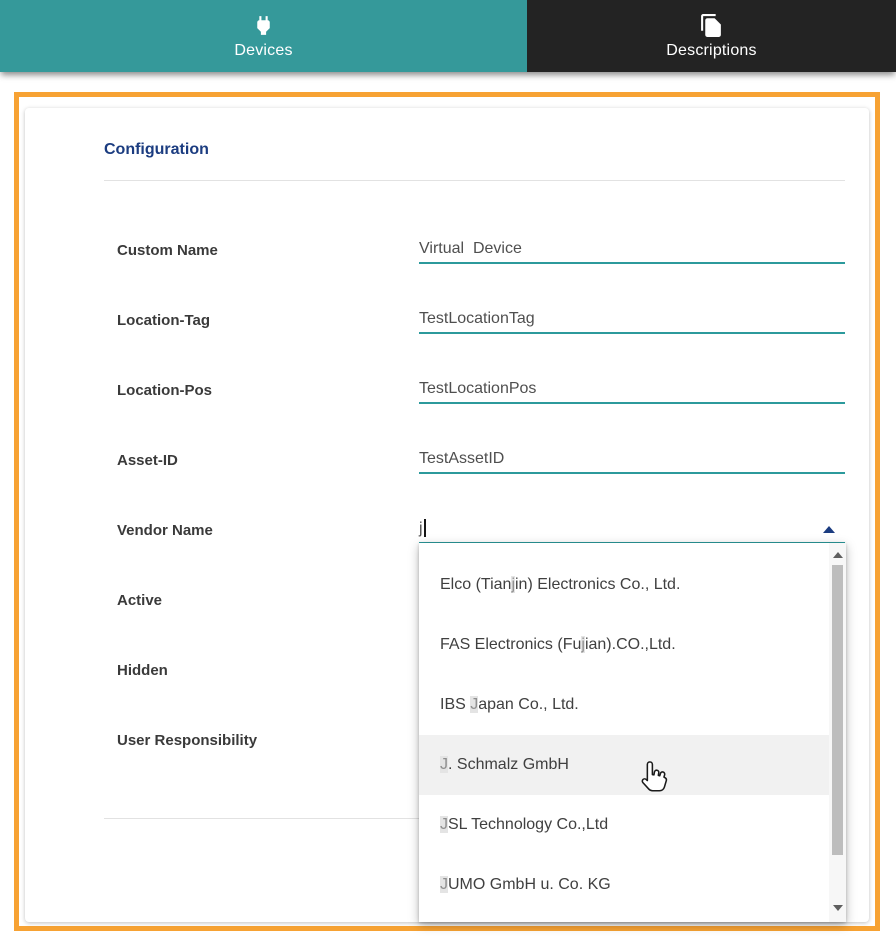 Image resolution: width=896 pixels, height=936 pixels. What do you see at coordinates (142, 670) in the screenshot?
I see `hidden-label: Hidden` at bounding box center [142, 670].